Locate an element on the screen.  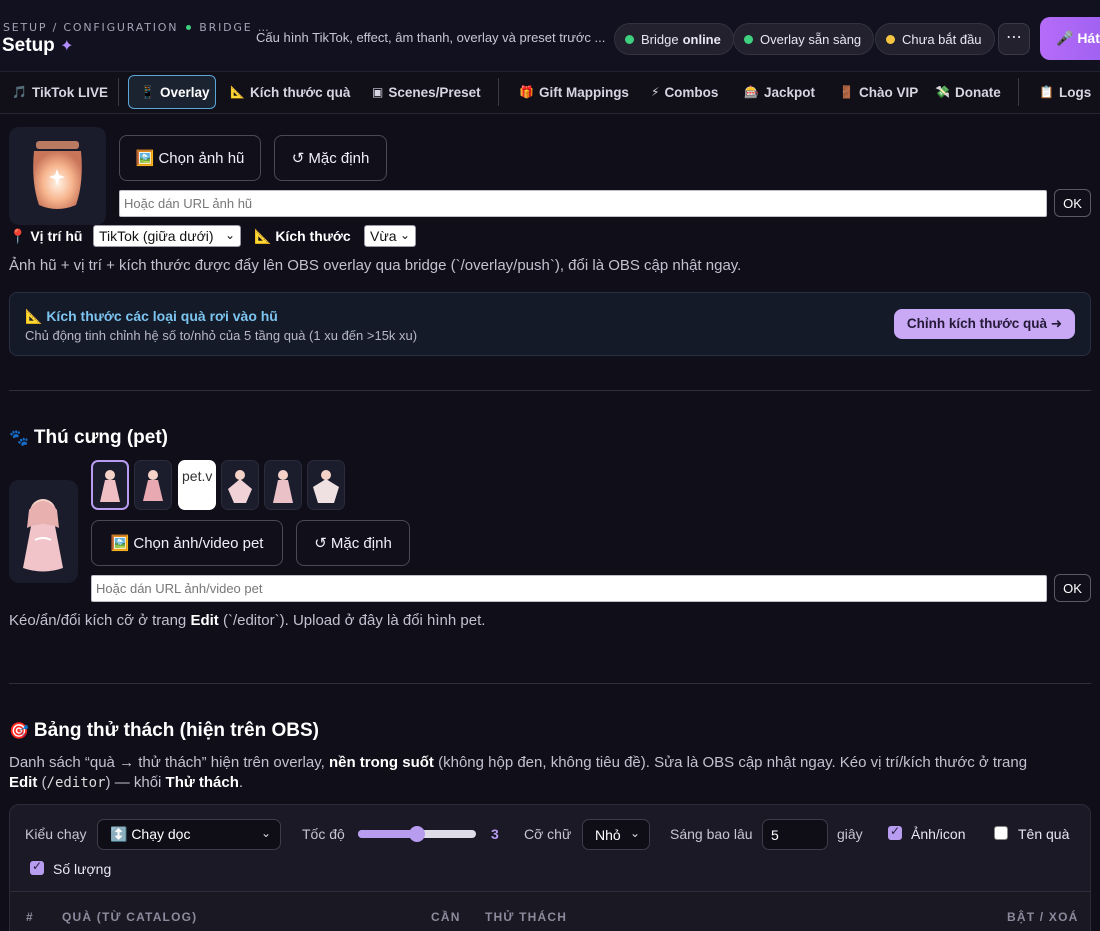
online-dot-icon is located at coordinates (629, 39).